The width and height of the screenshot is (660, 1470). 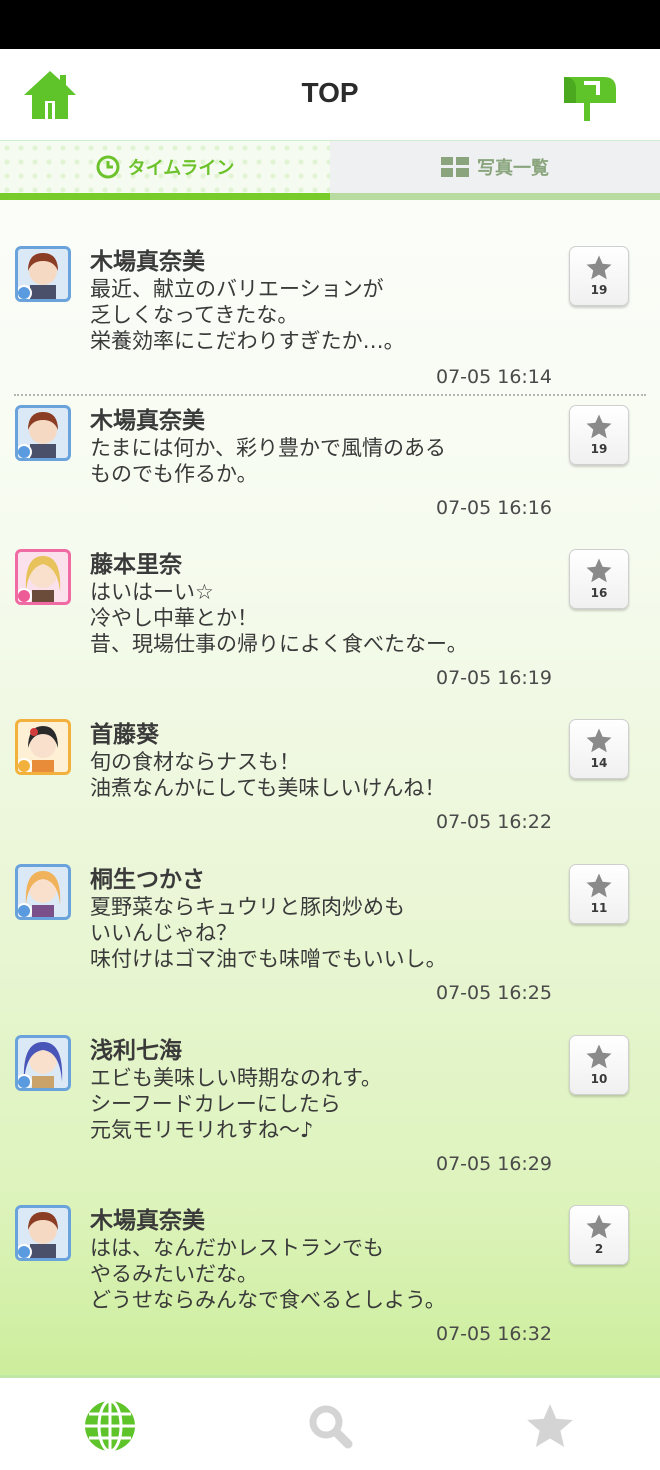 I want to click on tab-active-indicator, so click(x=165, y=196).